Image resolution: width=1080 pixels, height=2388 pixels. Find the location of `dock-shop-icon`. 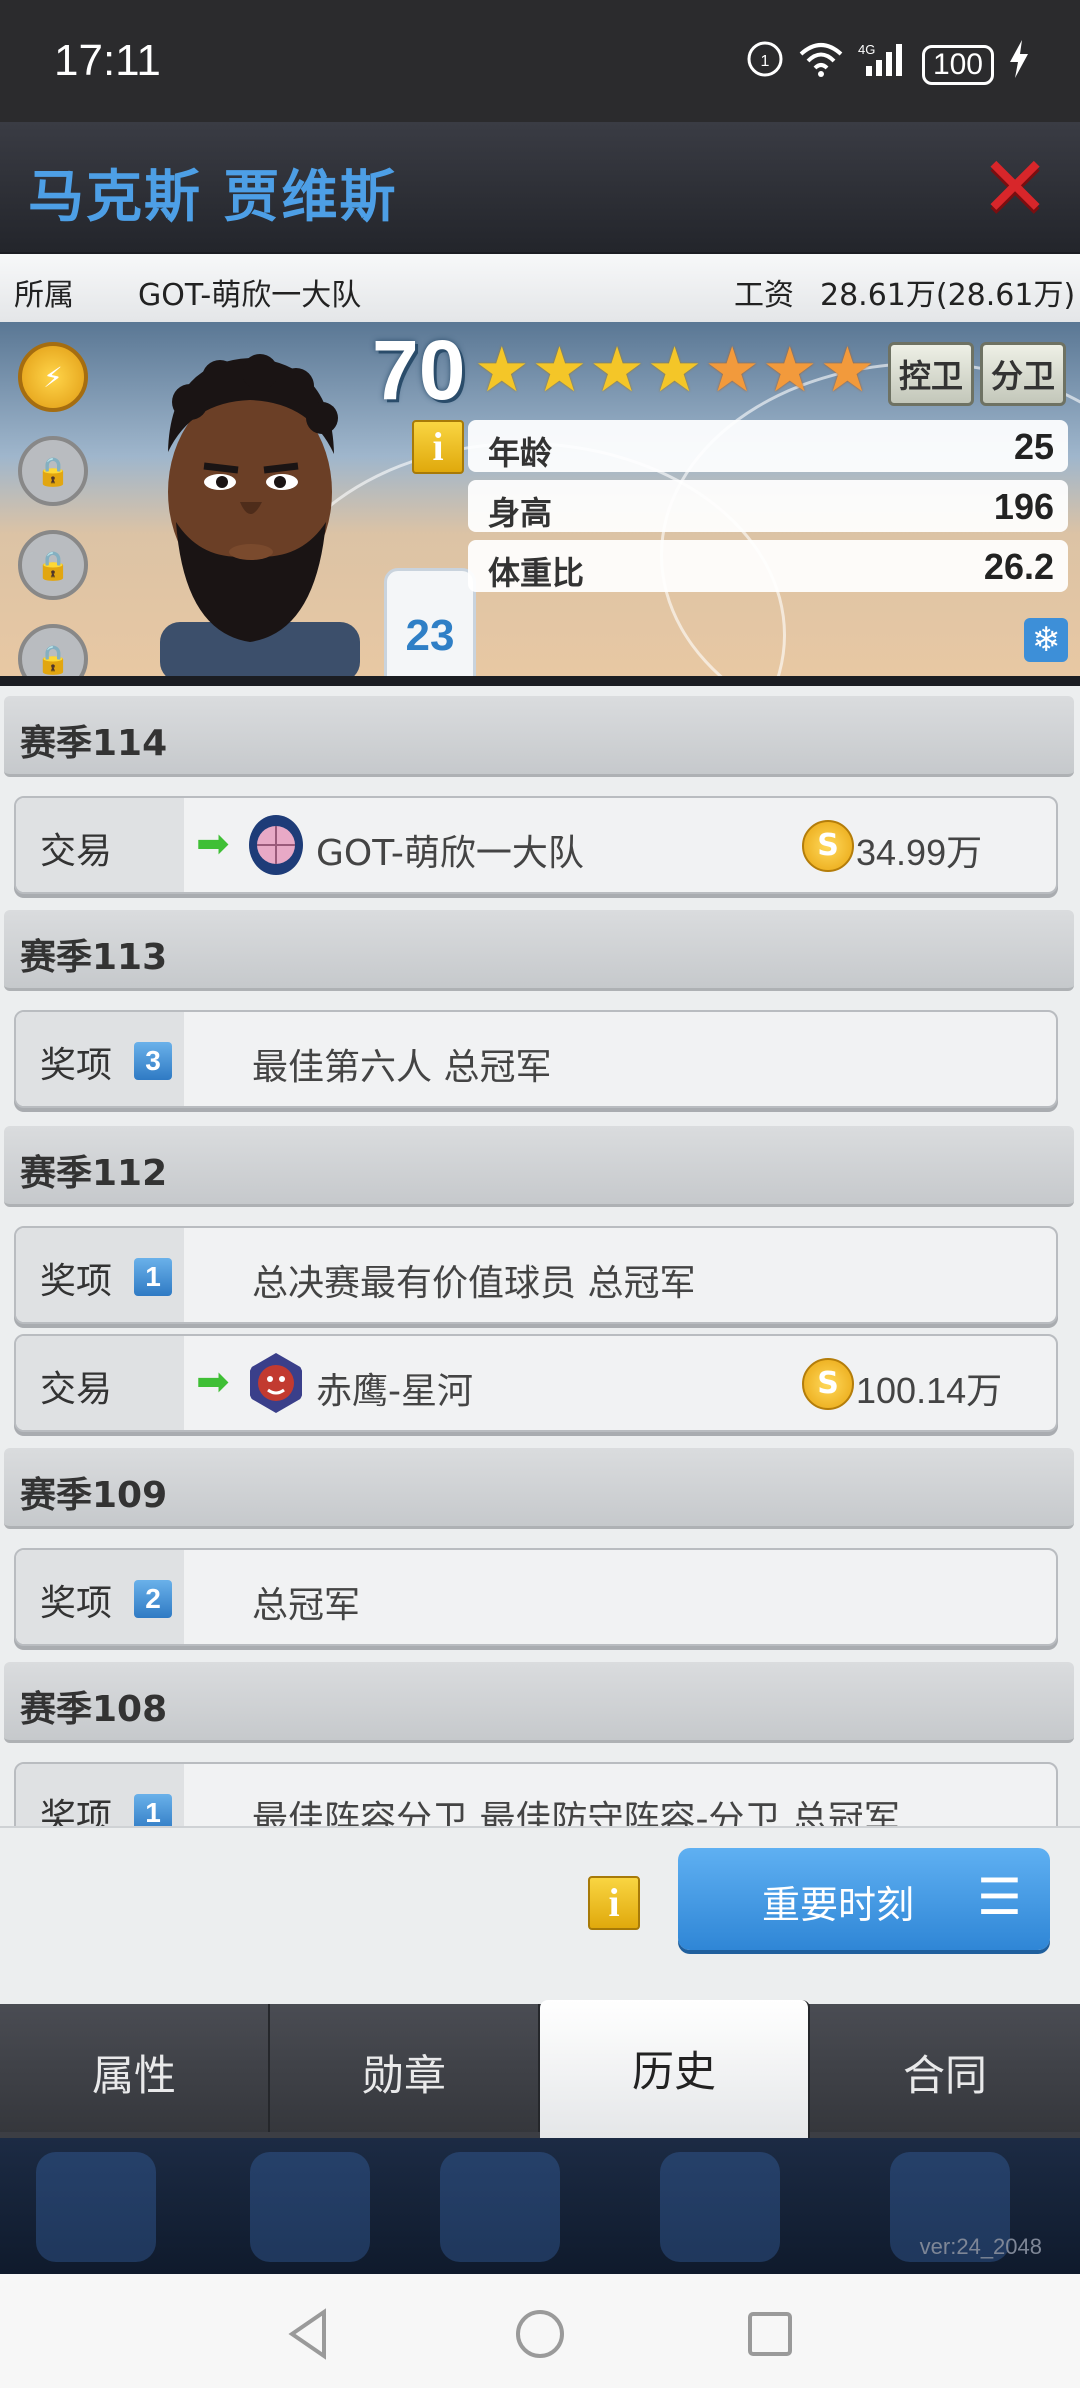

dock-shop-icon is located at coordinates (310, 2207).